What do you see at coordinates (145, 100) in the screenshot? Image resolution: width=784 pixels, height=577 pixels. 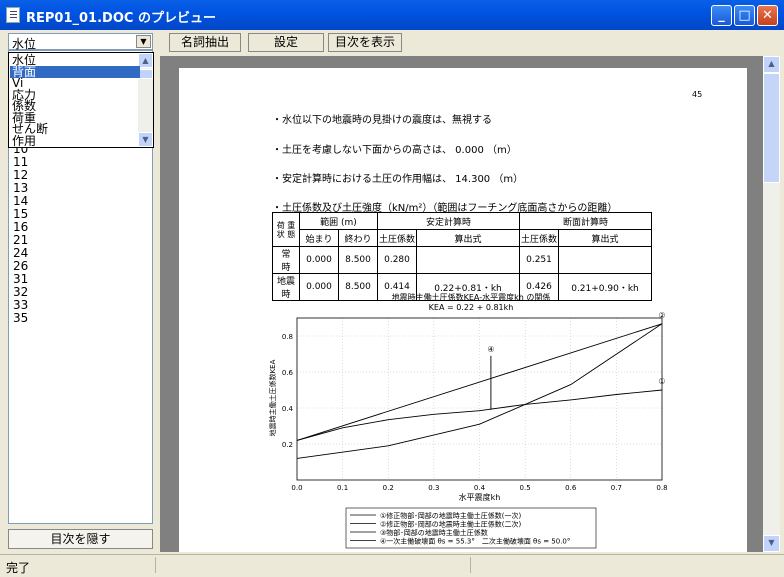 I see `dropdown-scrollbar: ▲ ▼` at bounding box center [145, 100].